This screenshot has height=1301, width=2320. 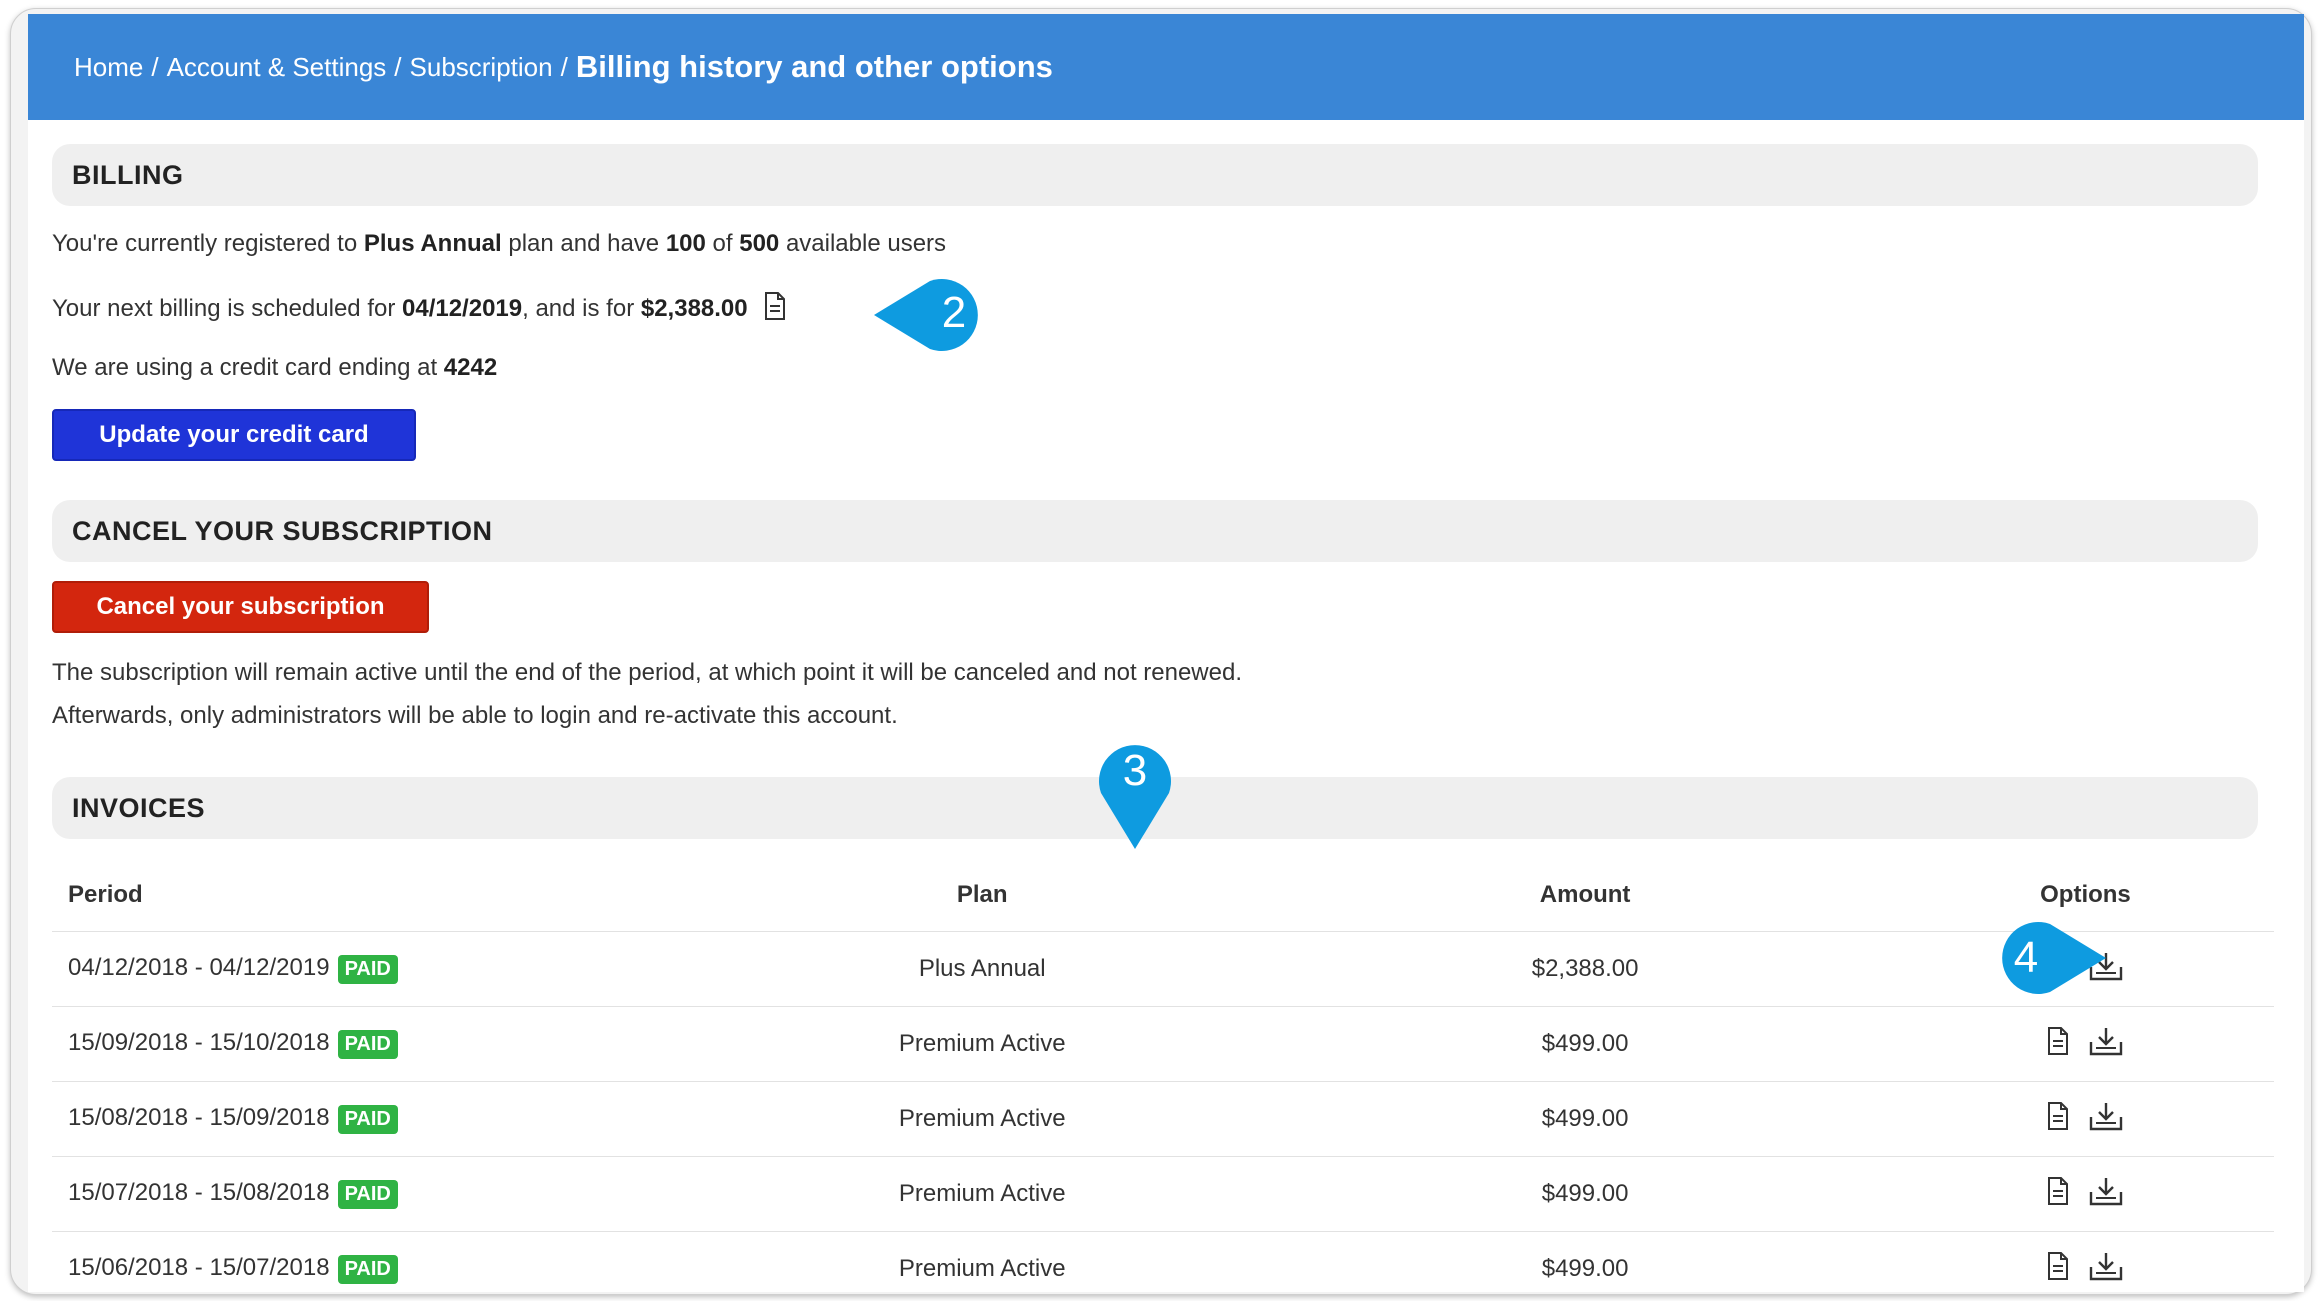 I want to click on column-header-amount: Amount, so click(x=1585, y=895).